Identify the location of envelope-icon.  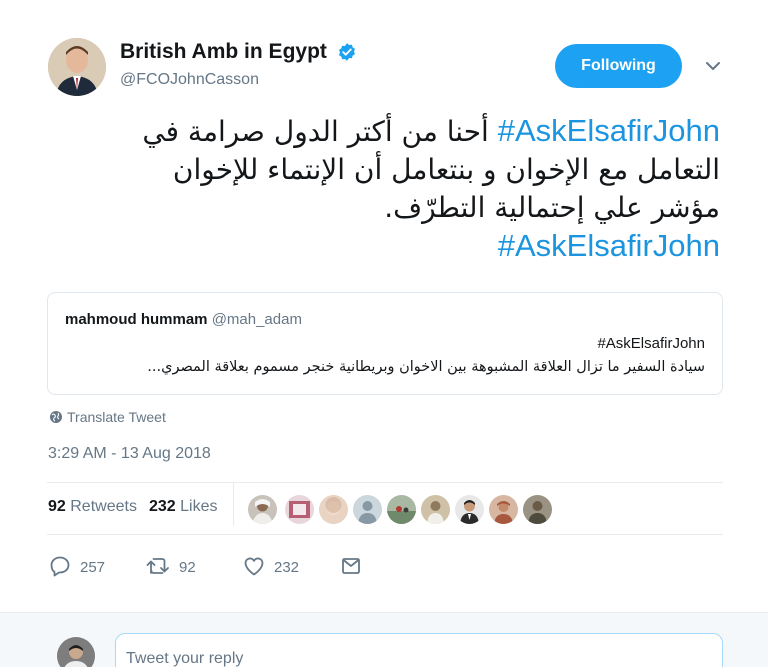
(351, 566).